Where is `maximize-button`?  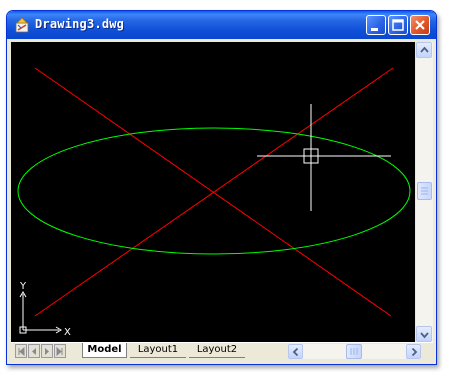 maximize-button is located at coordinates (398, 25).